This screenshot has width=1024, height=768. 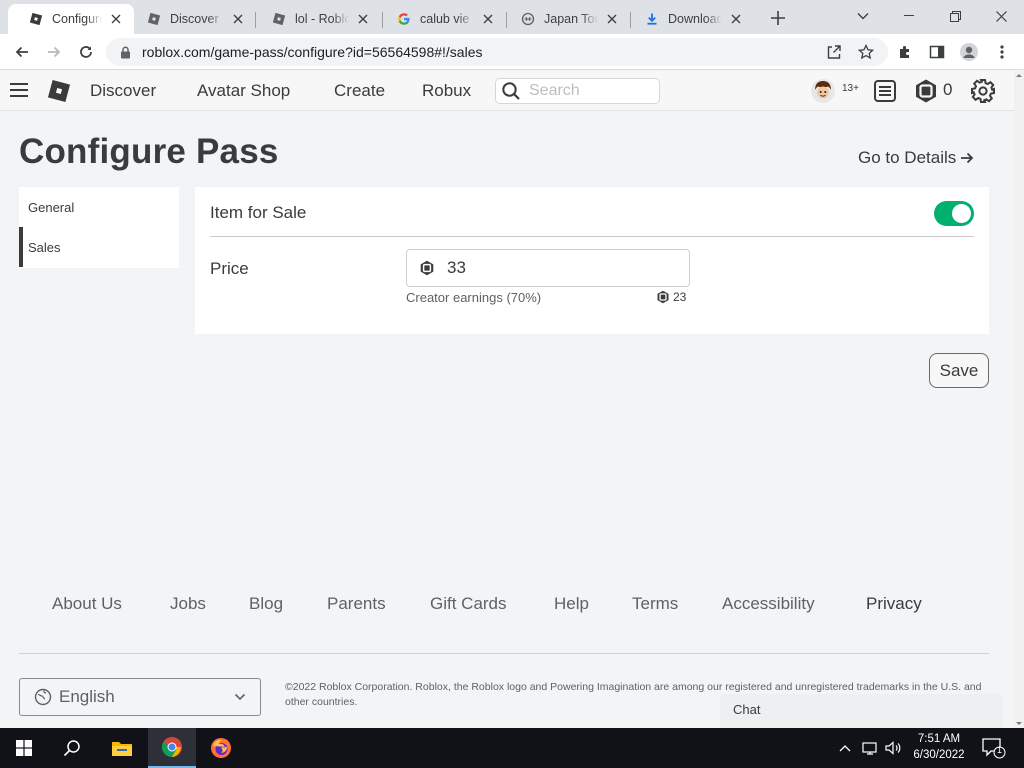 I want to click on tab-title: lol - Roblox, so click(x=322, y=19).